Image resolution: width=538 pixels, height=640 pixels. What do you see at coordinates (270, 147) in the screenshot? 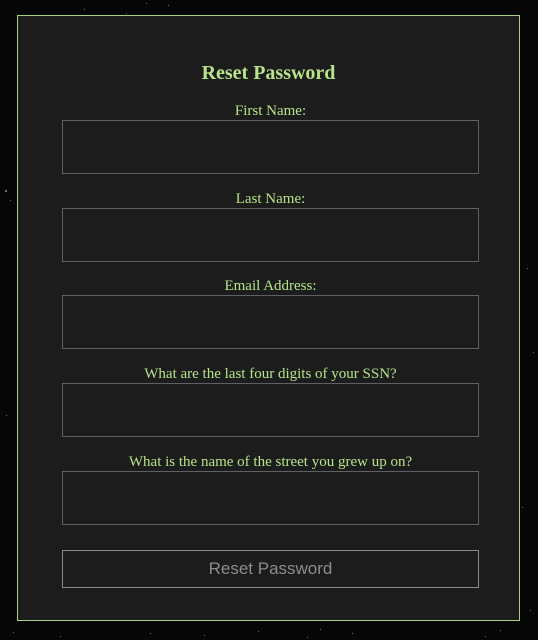
I see `first-name-input` at bounding box center [270, 147].